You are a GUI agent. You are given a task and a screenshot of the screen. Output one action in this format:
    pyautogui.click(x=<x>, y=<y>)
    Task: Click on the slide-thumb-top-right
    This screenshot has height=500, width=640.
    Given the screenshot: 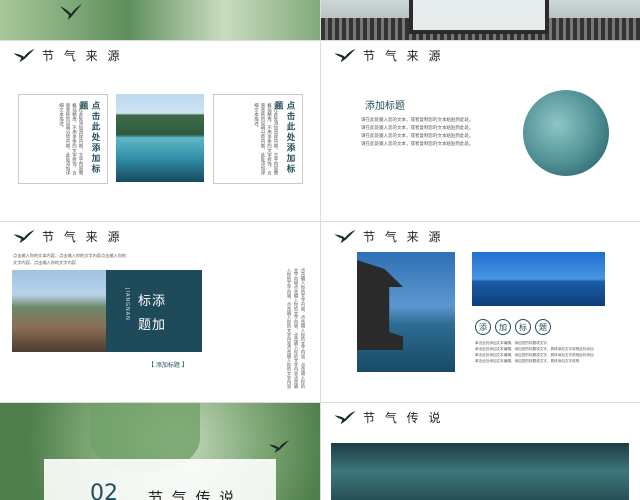 What is the action you would take?
    pyautogui.click(x=480, y=20)
    